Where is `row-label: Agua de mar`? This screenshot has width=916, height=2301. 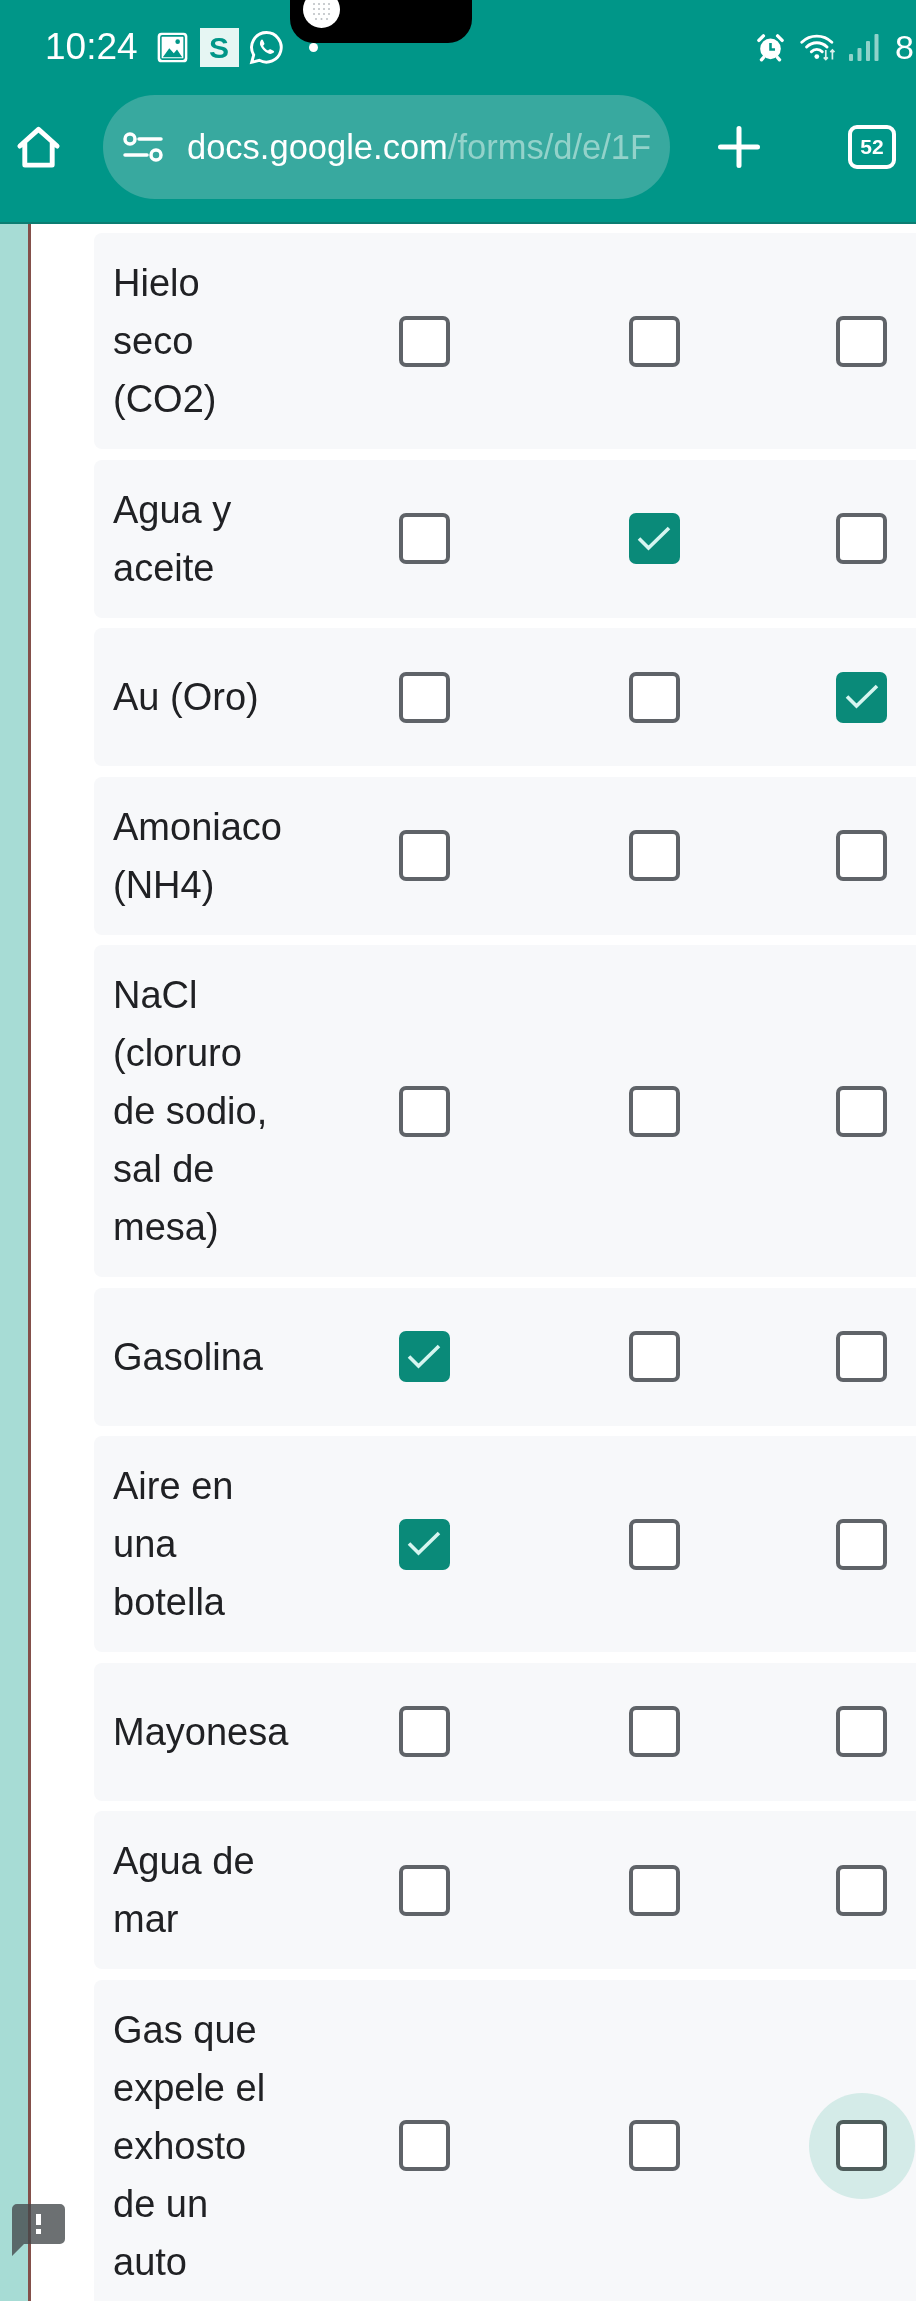
row-label: Agua de mar is located at coordinates (184, 1890).